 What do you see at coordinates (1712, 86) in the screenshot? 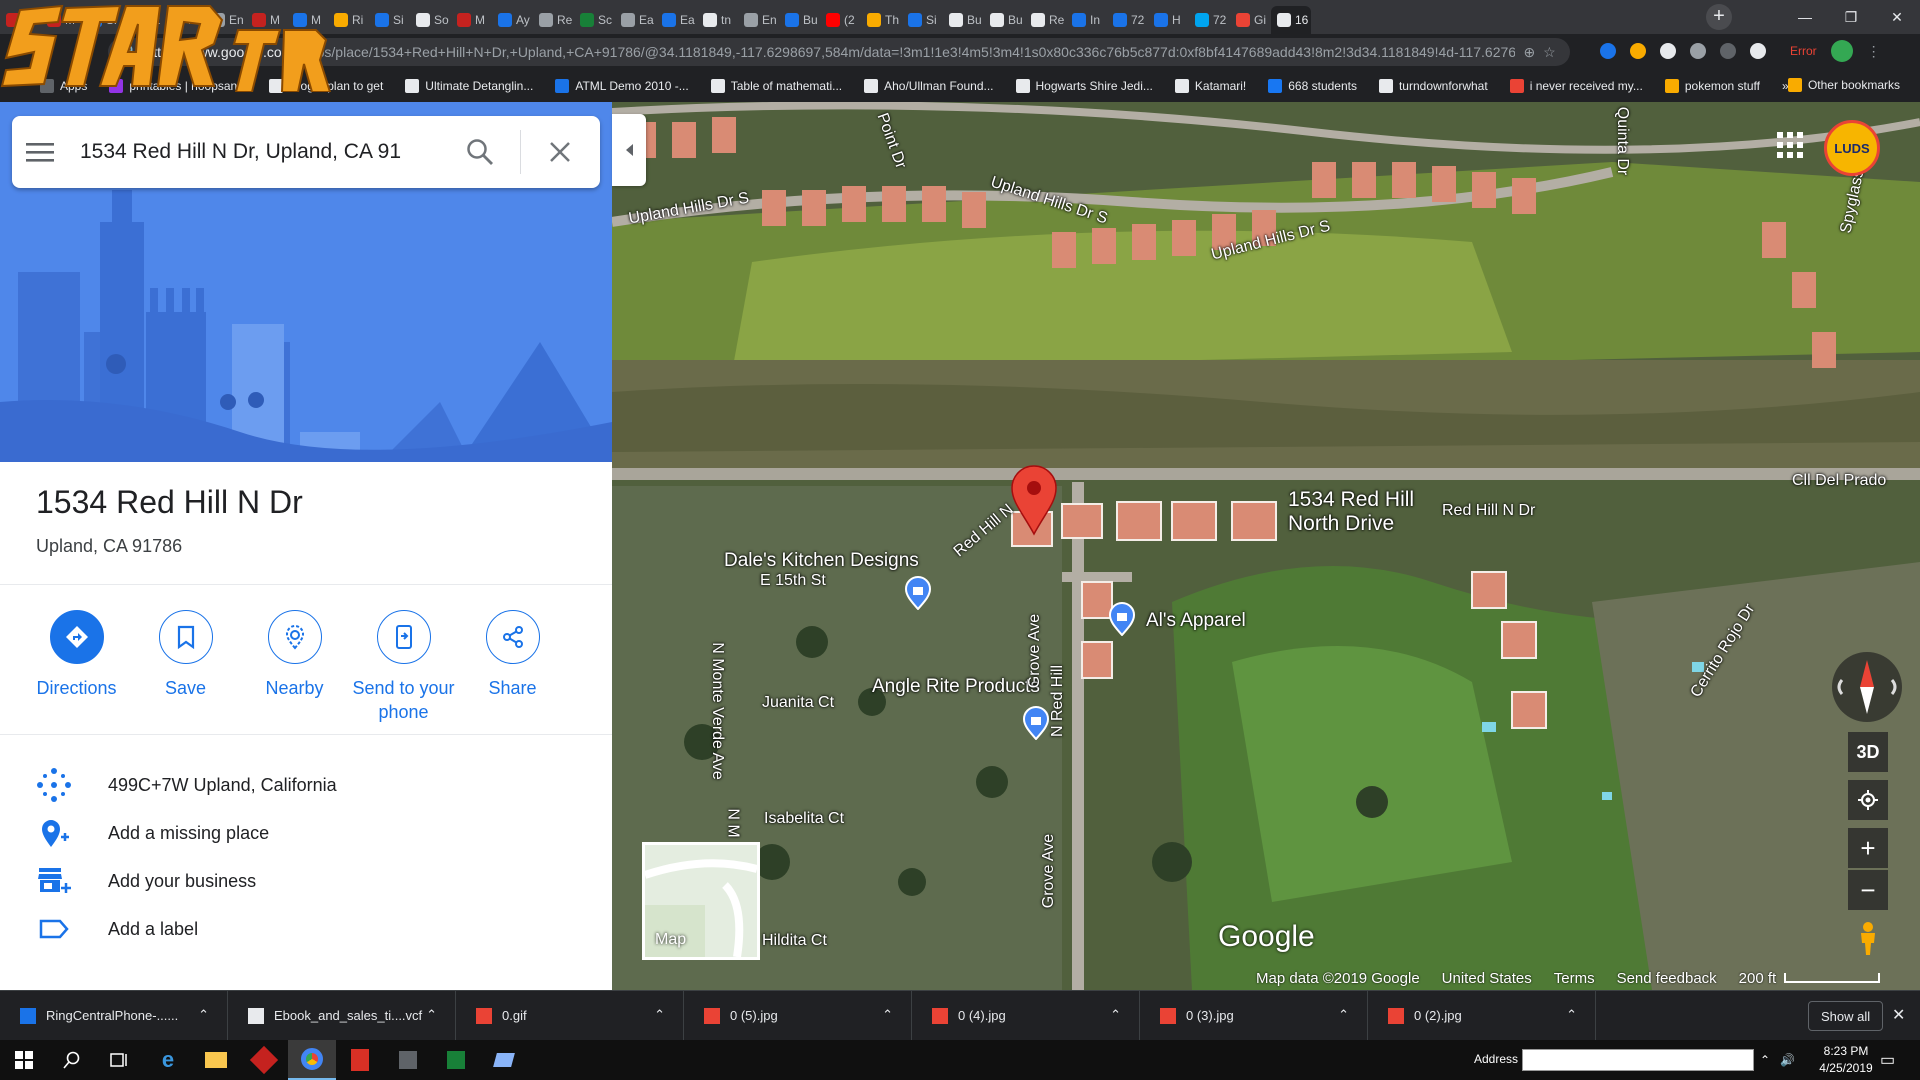
I see `bookmark-item: pokemon stuff` at bounding box center [1712, 86].